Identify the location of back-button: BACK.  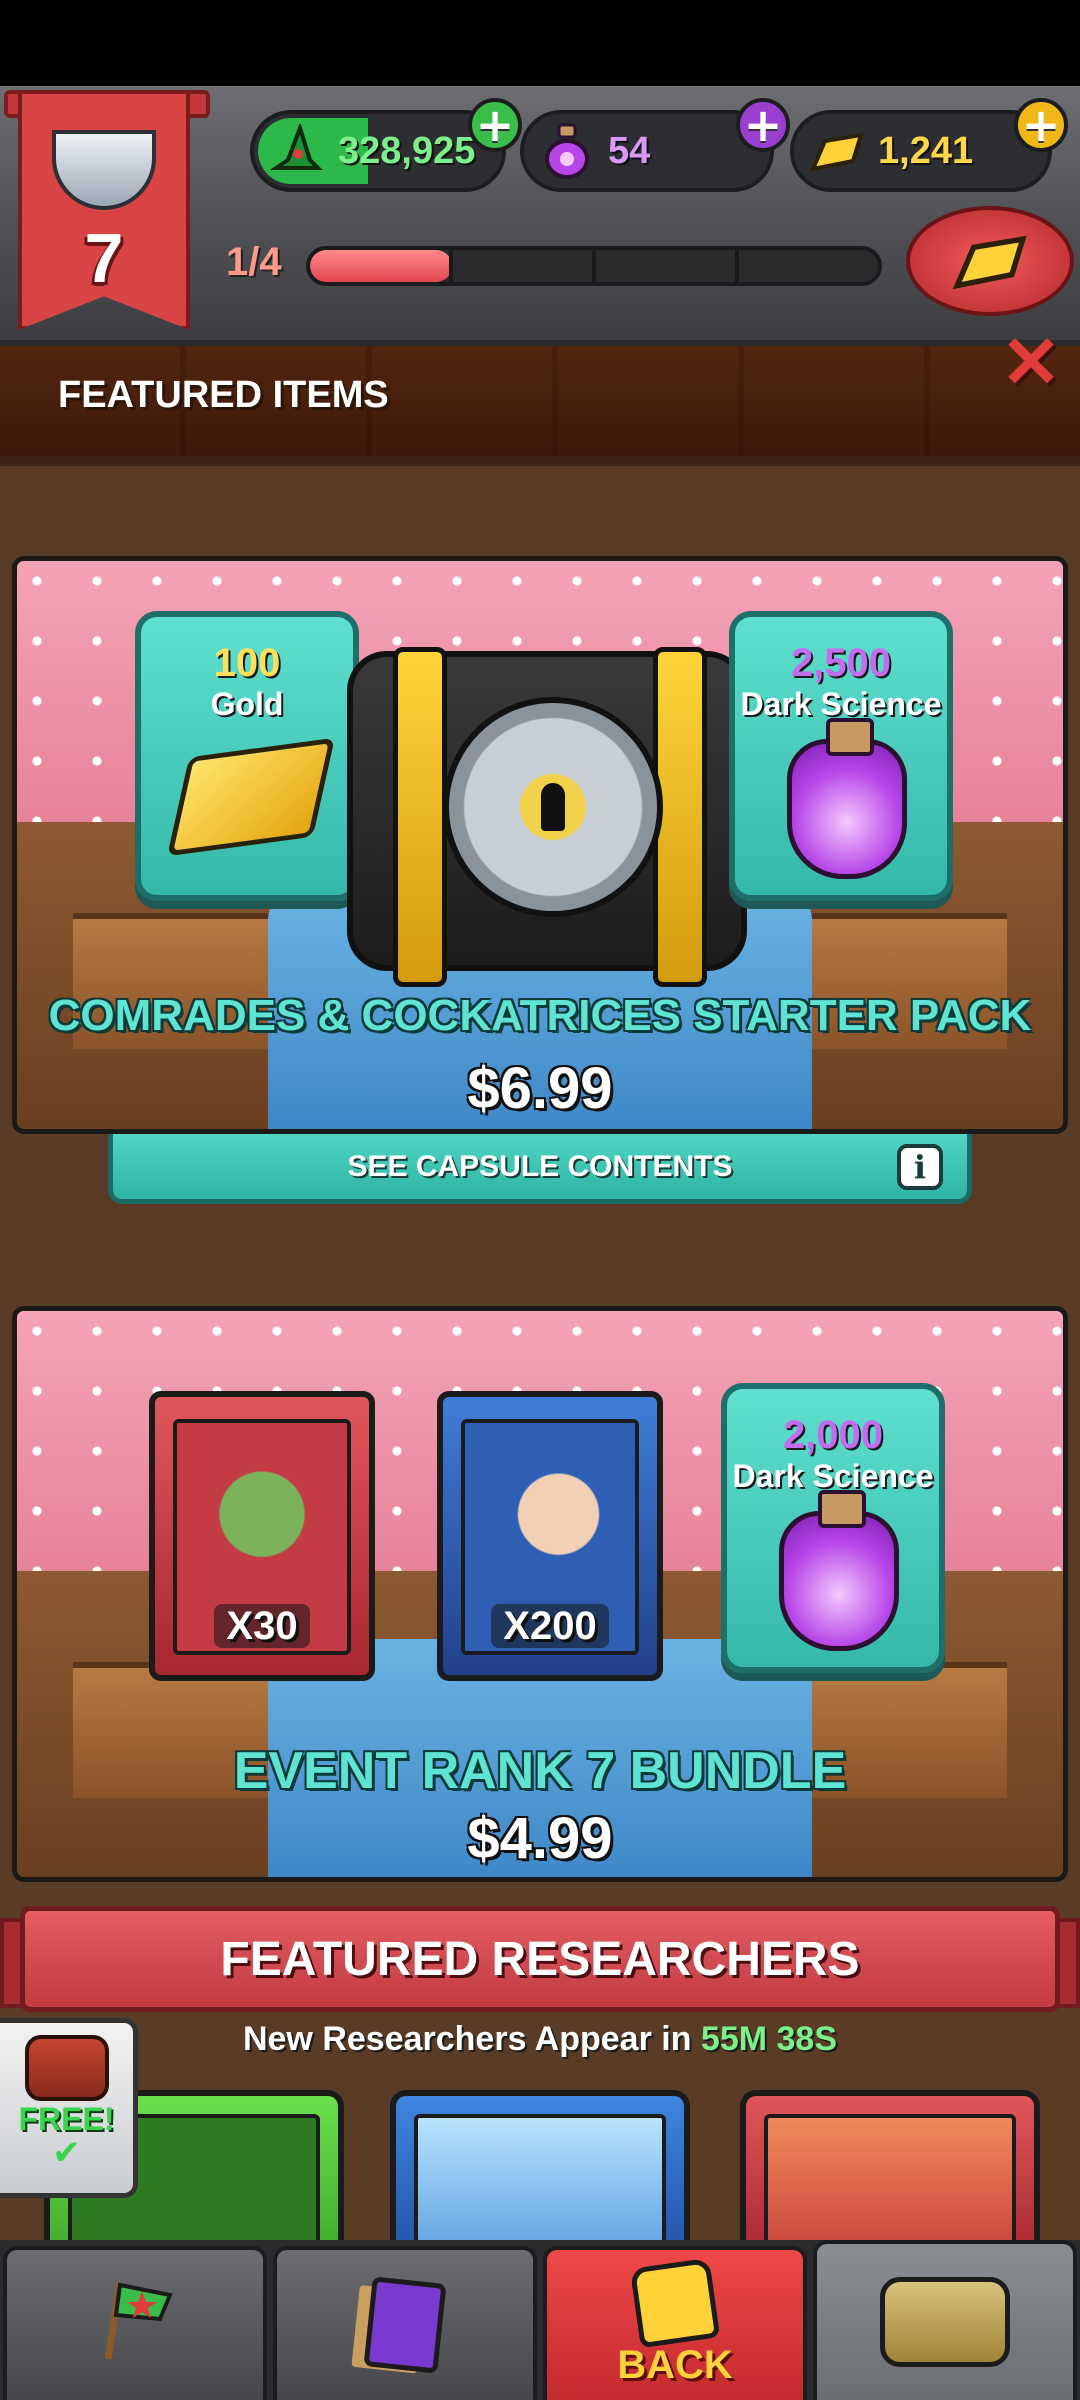
(675, 2323).